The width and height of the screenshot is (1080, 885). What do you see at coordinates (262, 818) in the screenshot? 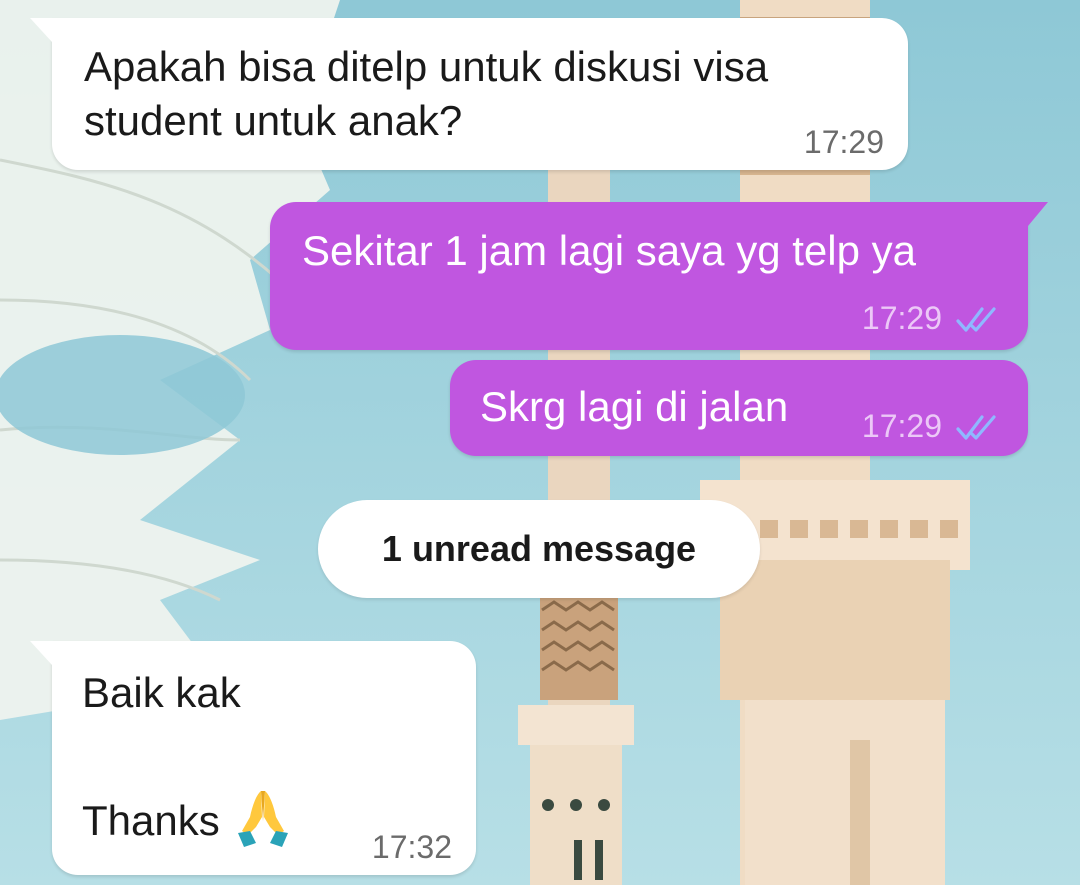
I see `folded-hands-icon` at bounding box center [262, 818].